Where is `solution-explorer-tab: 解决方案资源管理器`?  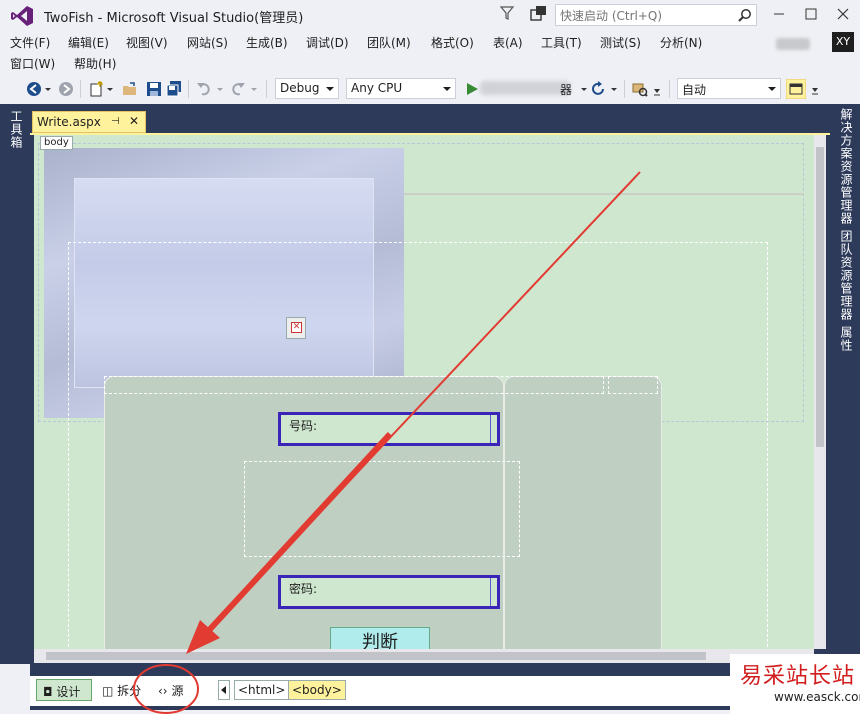
solution-explorer-tab: 解决方案资源管理器 is located at coordinates (846, 166).